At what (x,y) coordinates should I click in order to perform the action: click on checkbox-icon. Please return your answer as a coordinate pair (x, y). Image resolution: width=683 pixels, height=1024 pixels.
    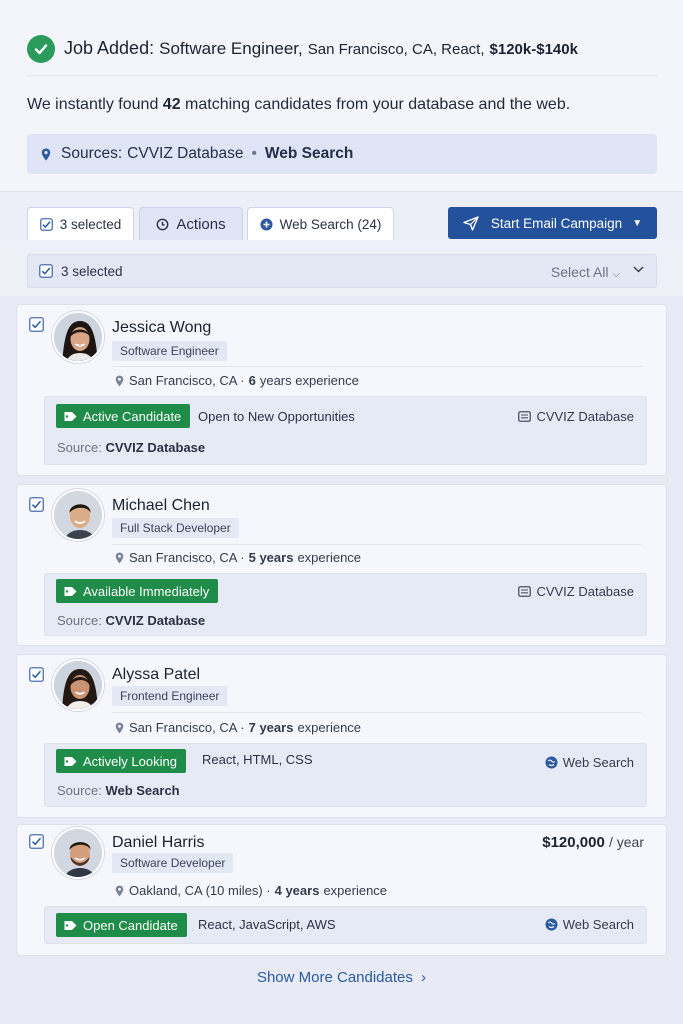
    Looking at the image, I should click on (46, 224).